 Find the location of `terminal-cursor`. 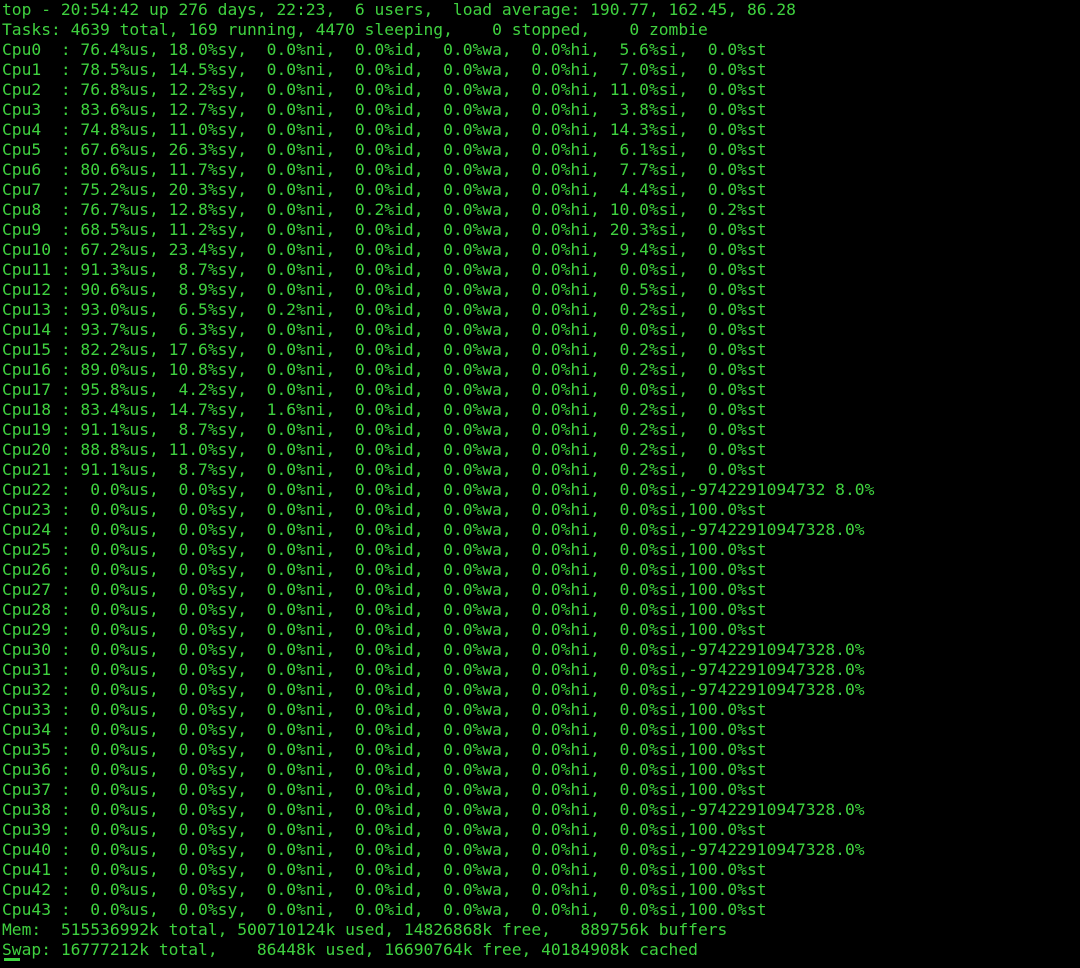

terminal-cursor is located at coordinates (12, 959).